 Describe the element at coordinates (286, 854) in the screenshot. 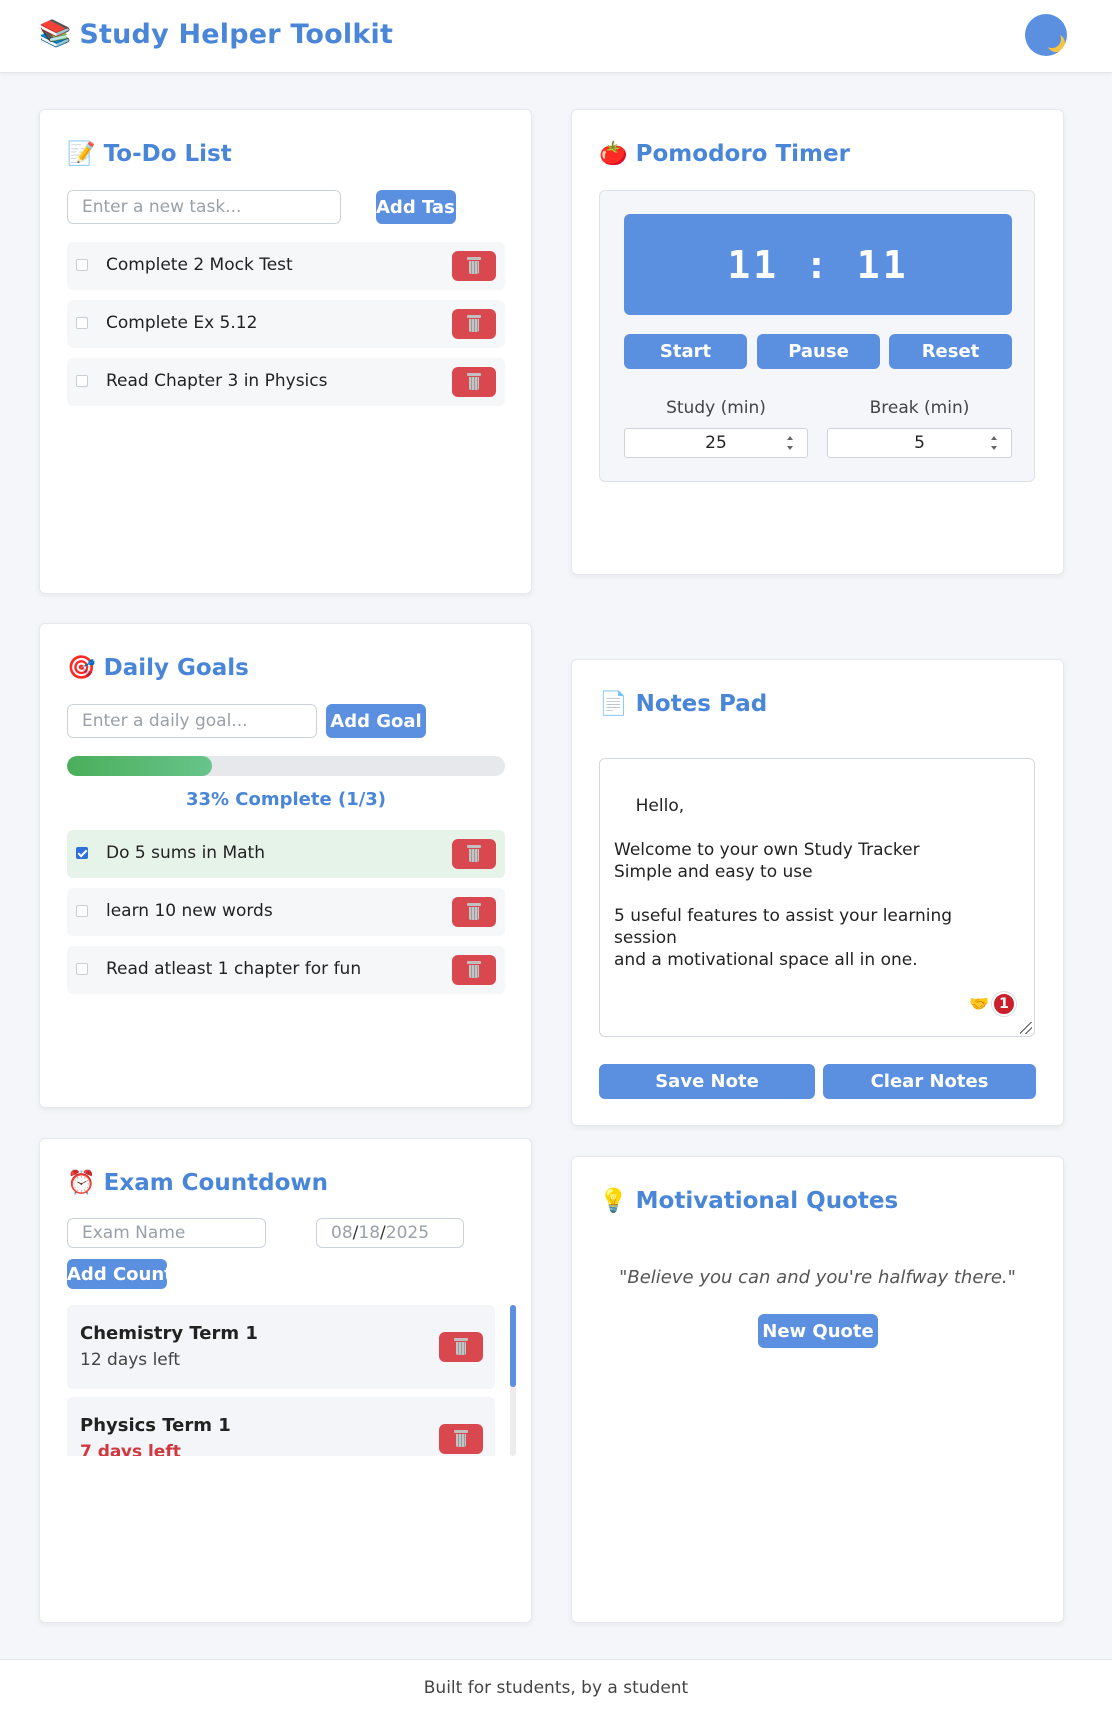

I see `goal-item: Do 5 sums in Math` at that location.